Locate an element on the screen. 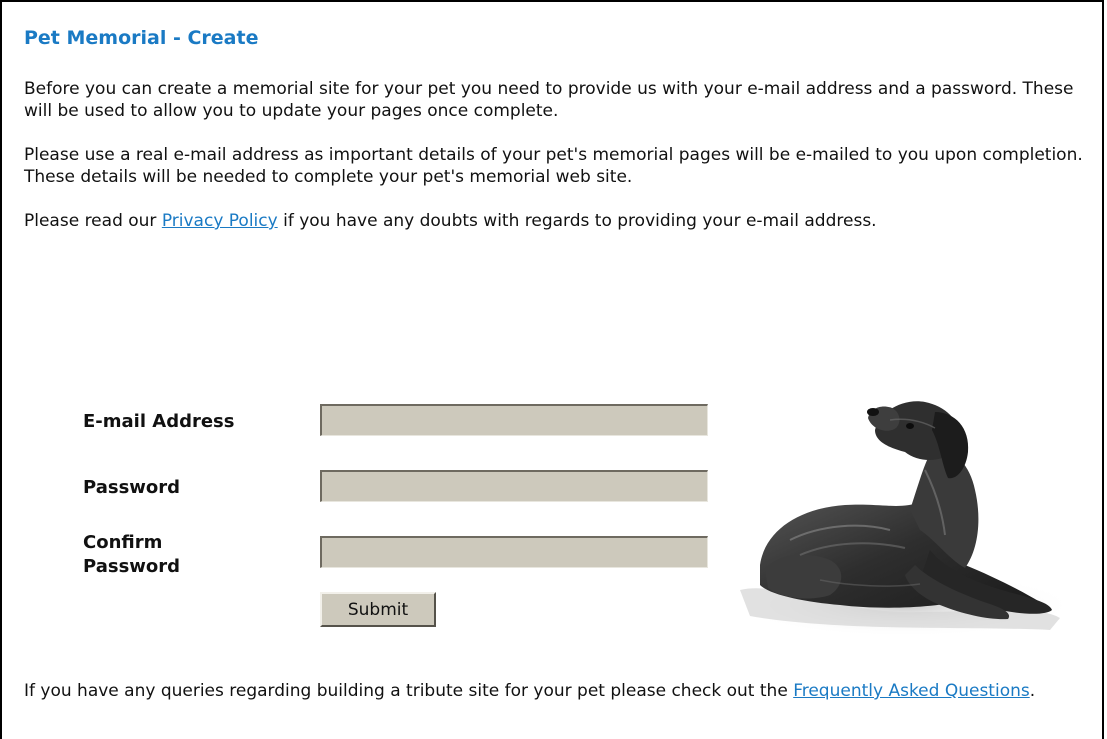  email-field is located at coordinates (514, 420).